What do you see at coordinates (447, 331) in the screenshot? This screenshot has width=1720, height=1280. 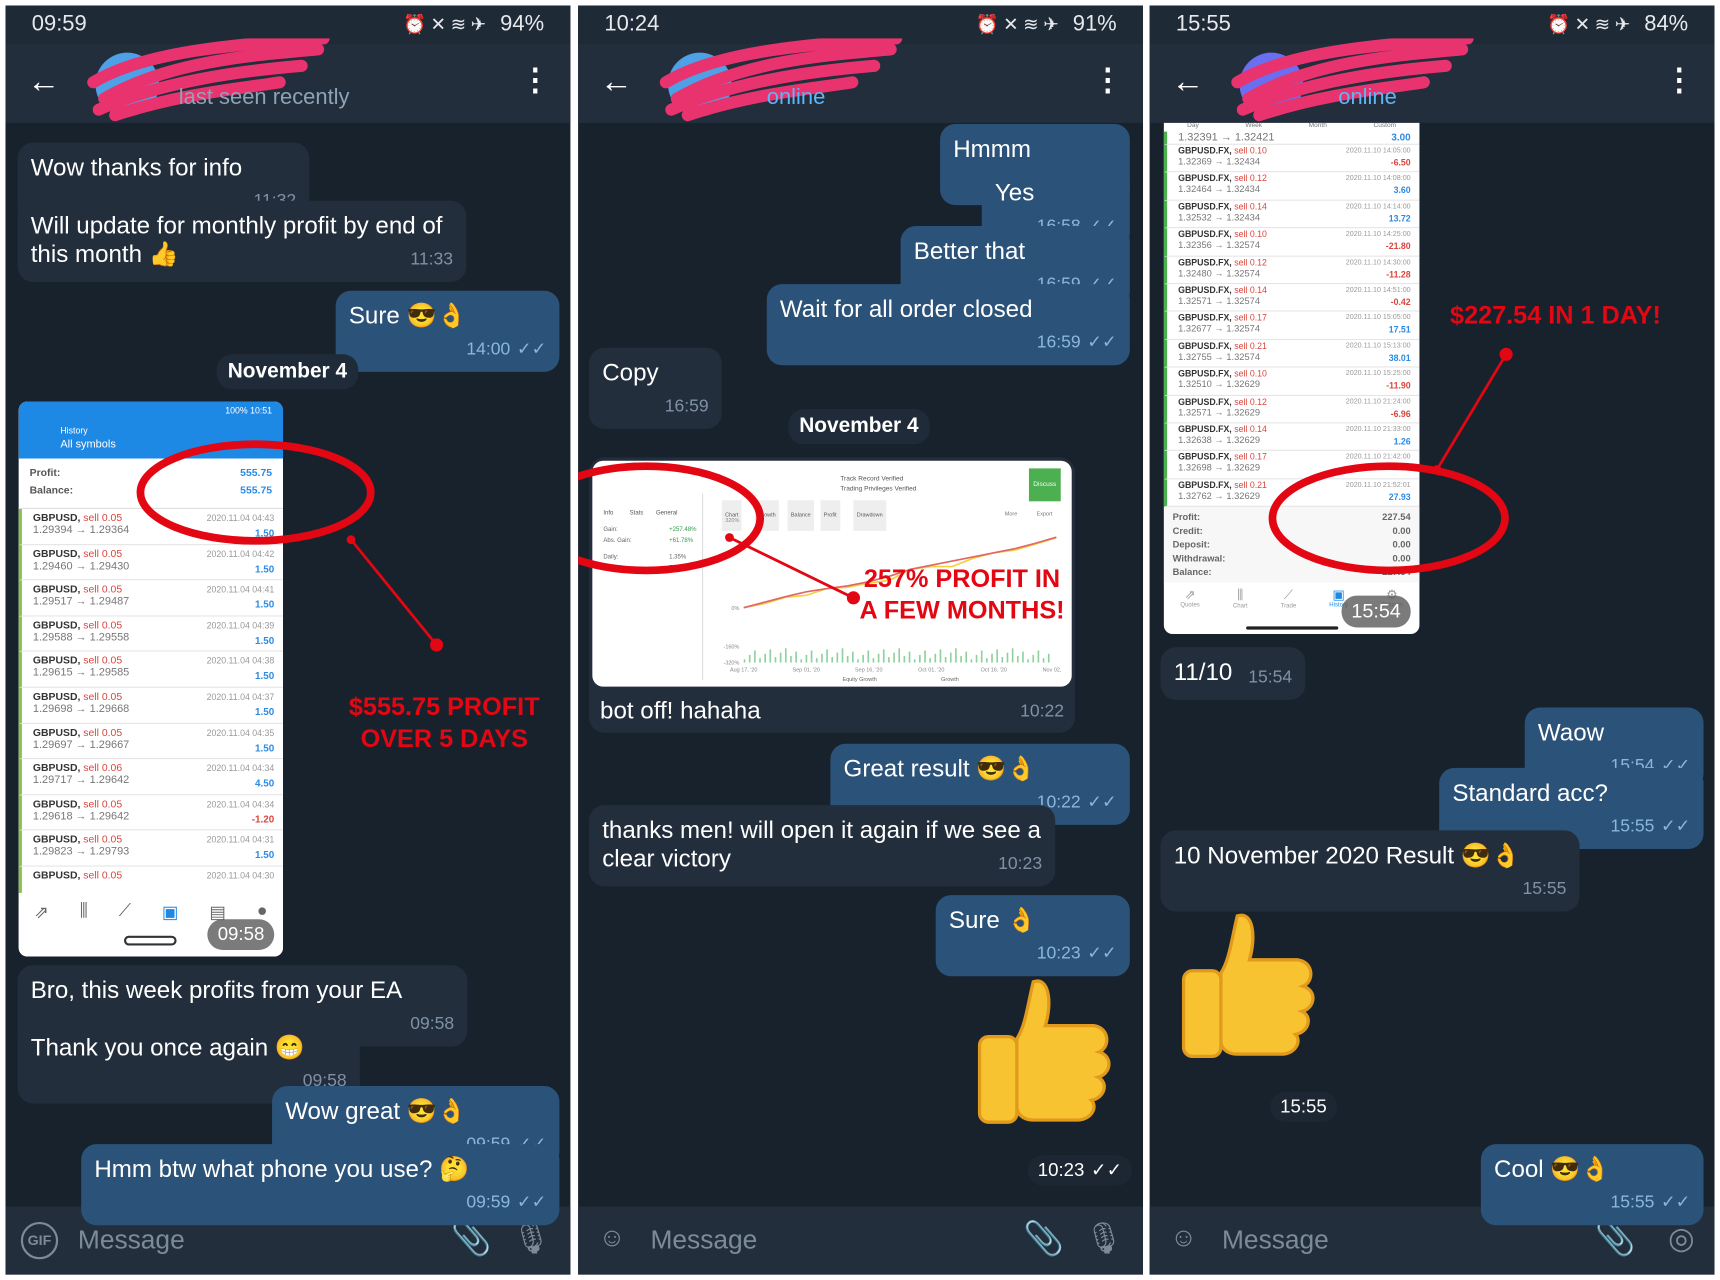 I see `message-bubble: Sure 😎👌 14:00 ✓✓` at bounding box center [447, 331].